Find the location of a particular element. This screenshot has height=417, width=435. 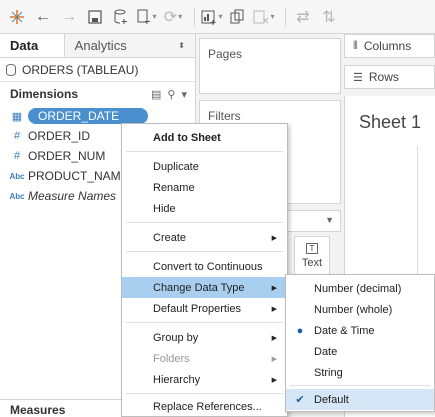

menu-item-label: Date & Time is located at coordinates (344, 330).